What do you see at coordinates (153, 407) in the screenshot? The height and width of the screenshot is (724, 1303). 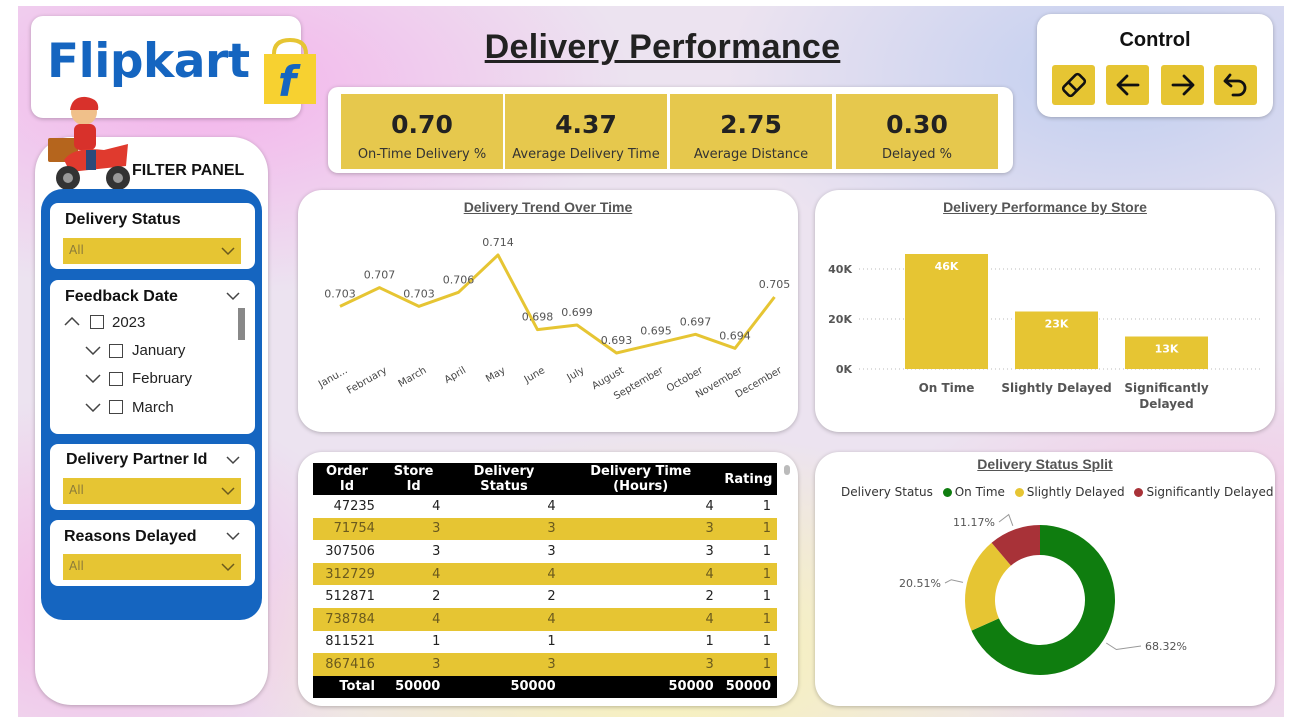 I see `month-label: March` at bounding box center [153, 407].